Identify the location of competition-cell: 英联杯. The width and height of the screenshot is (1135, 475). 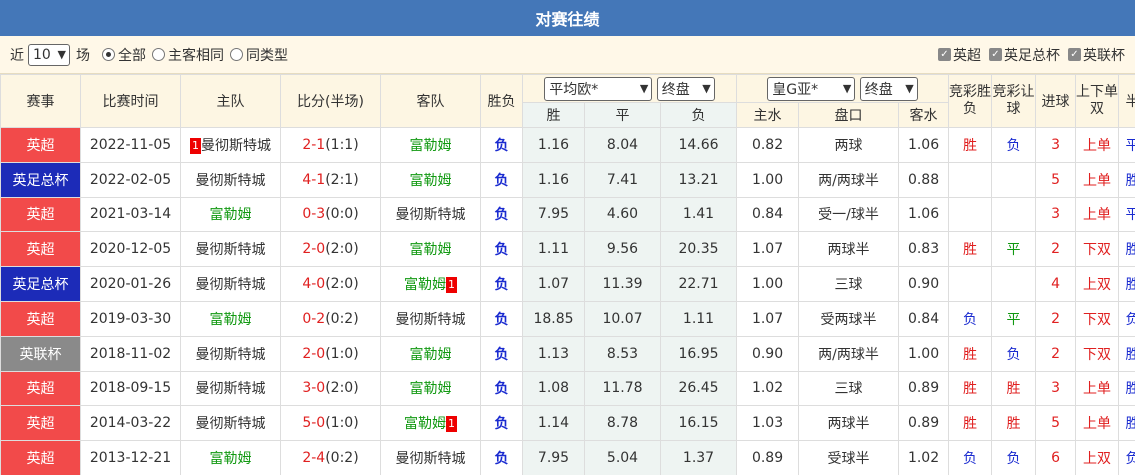
(40, 353).